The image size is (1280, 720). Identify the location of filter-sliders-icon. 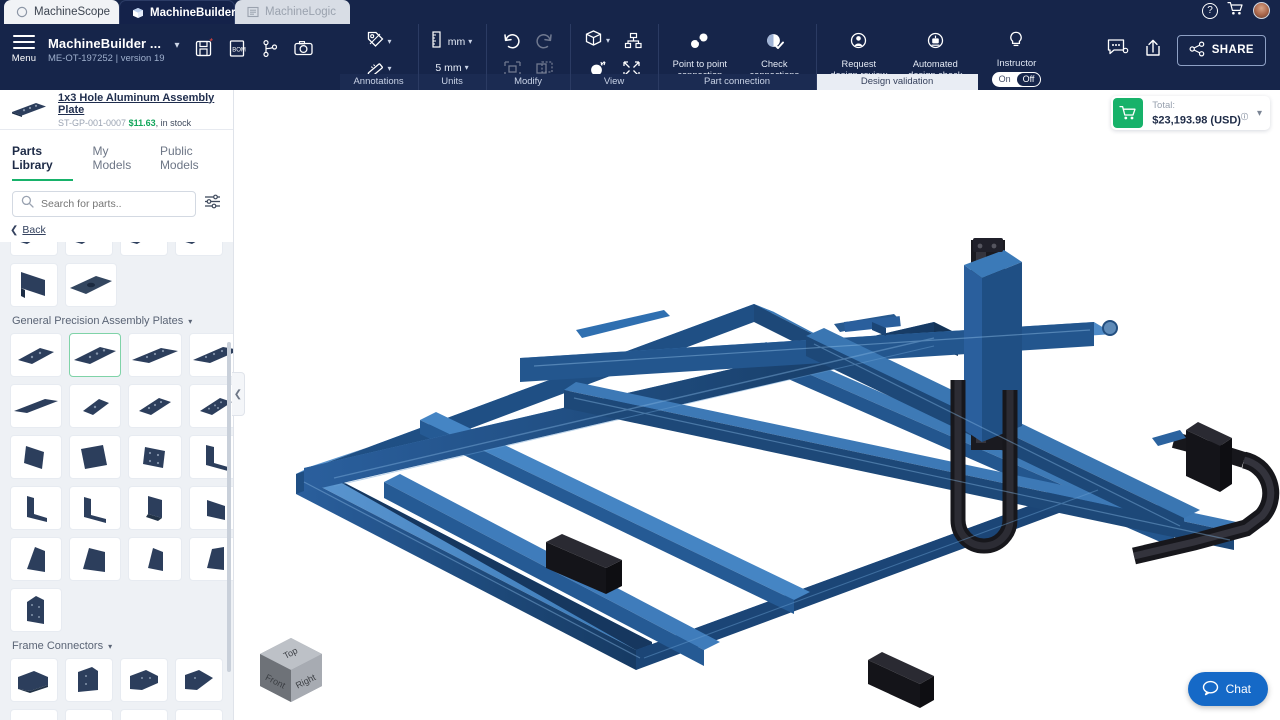
(212, 204).